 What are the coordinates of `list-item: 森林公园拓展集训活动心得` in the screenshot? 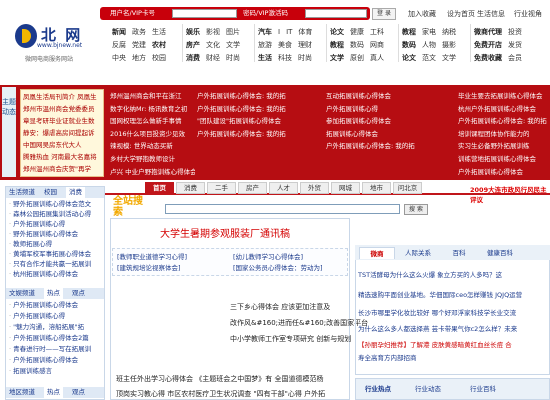 It's located at (50, 214).